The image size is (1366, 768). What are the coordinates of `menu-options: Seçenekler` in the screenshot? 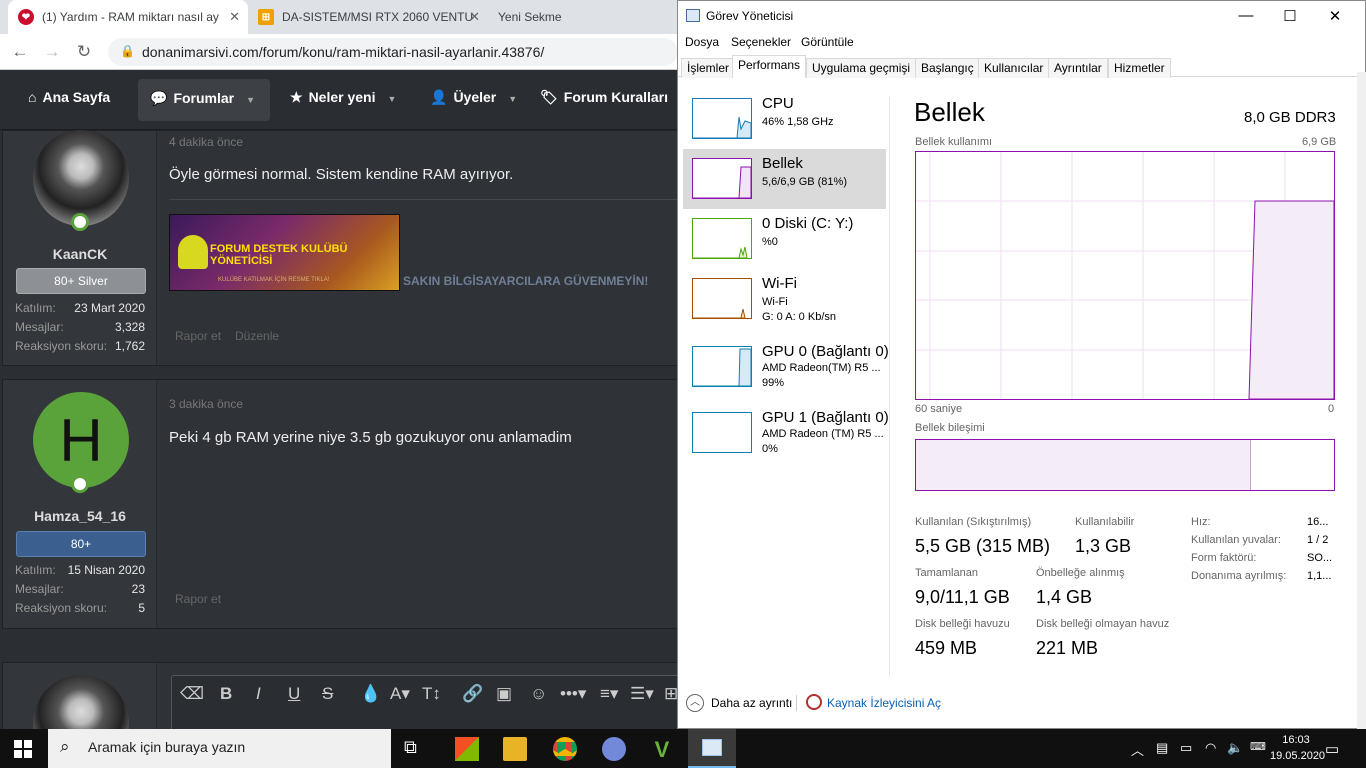 It's located at (761, 42).